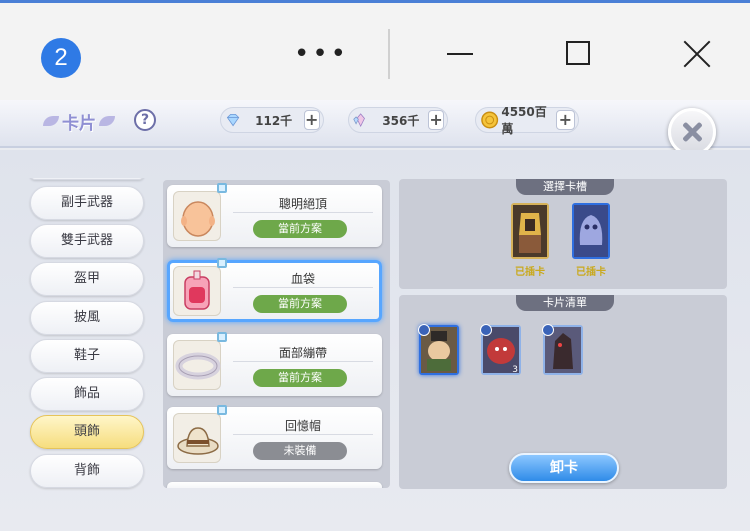  What do you see at coordinates (578, 53) in the screenshot?
I see `maximize-button` at bounding box center [578, 53].